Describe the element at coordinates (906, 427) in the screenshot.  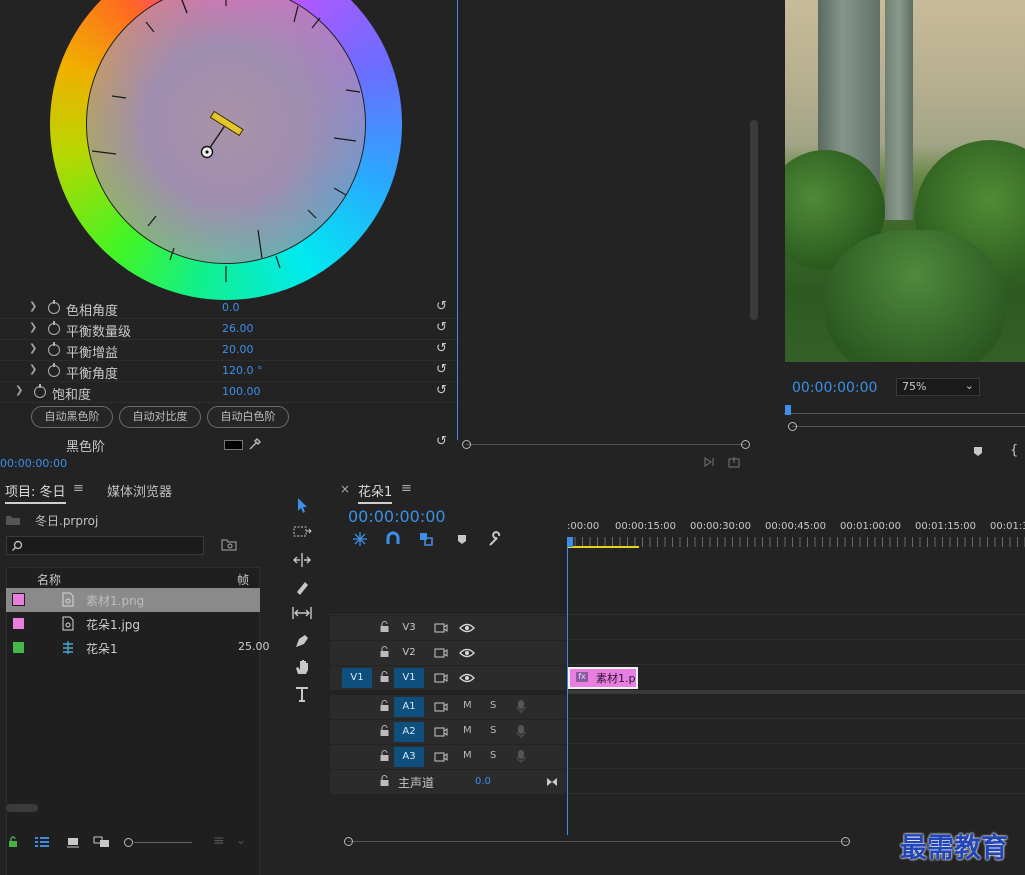
I see `program-zoom-scrollbar` at that location.